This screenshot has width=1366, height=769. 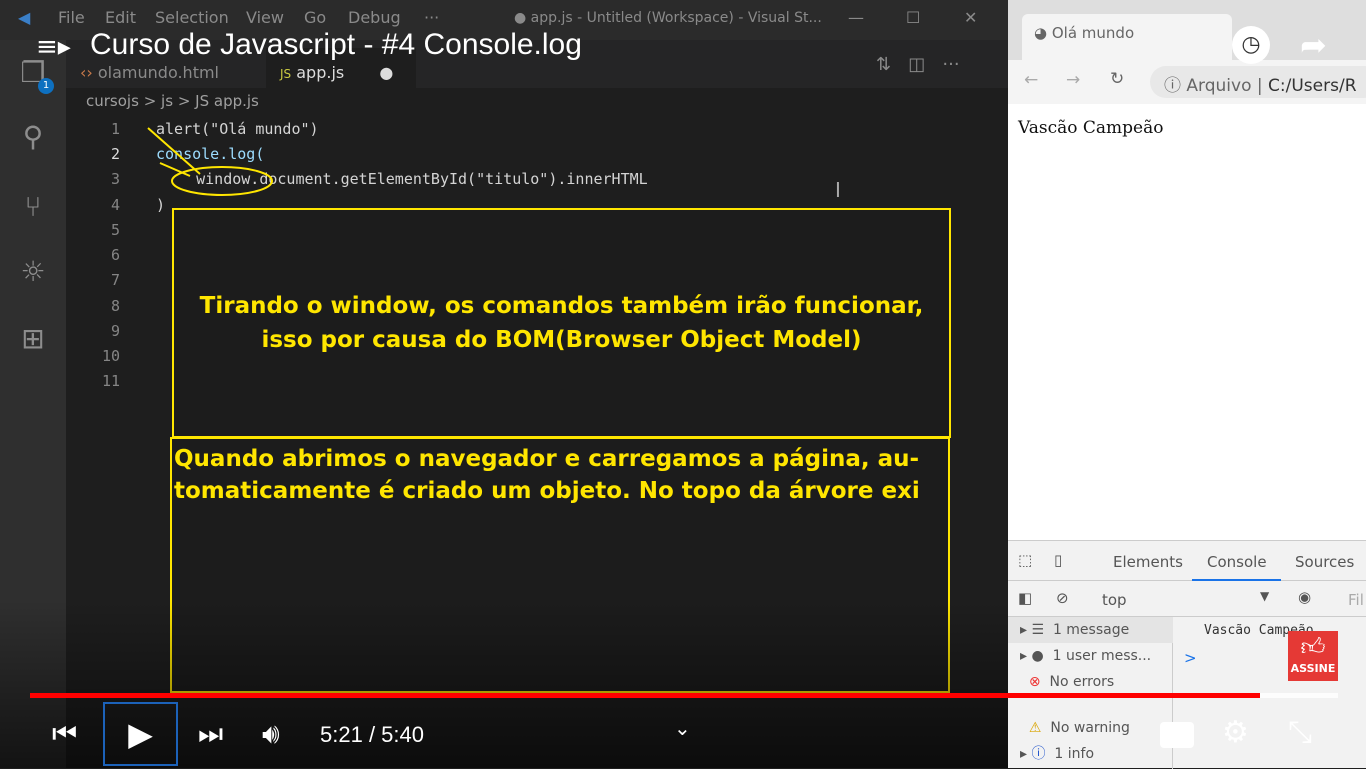 I want to click on watch-later-icon: ◷, so click(x=1251, y=45).